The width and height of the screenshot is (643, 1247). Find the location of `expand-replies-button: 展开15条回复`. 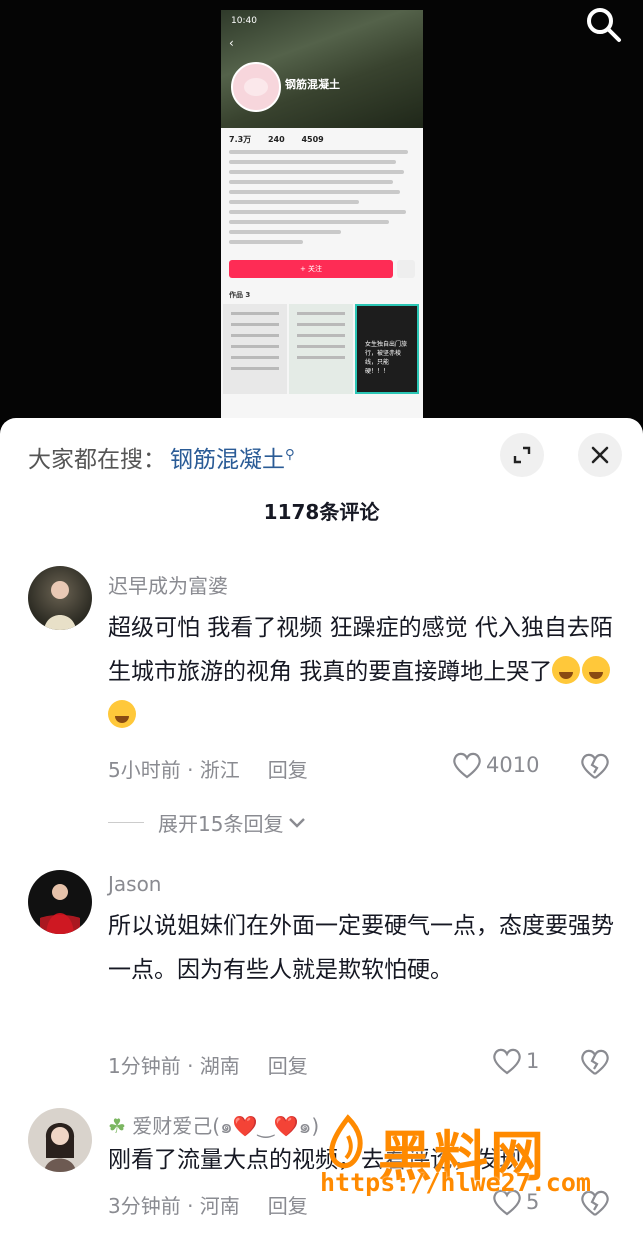

expand-replies-button: 展开15条回复 is located at coordinates (207, 822).